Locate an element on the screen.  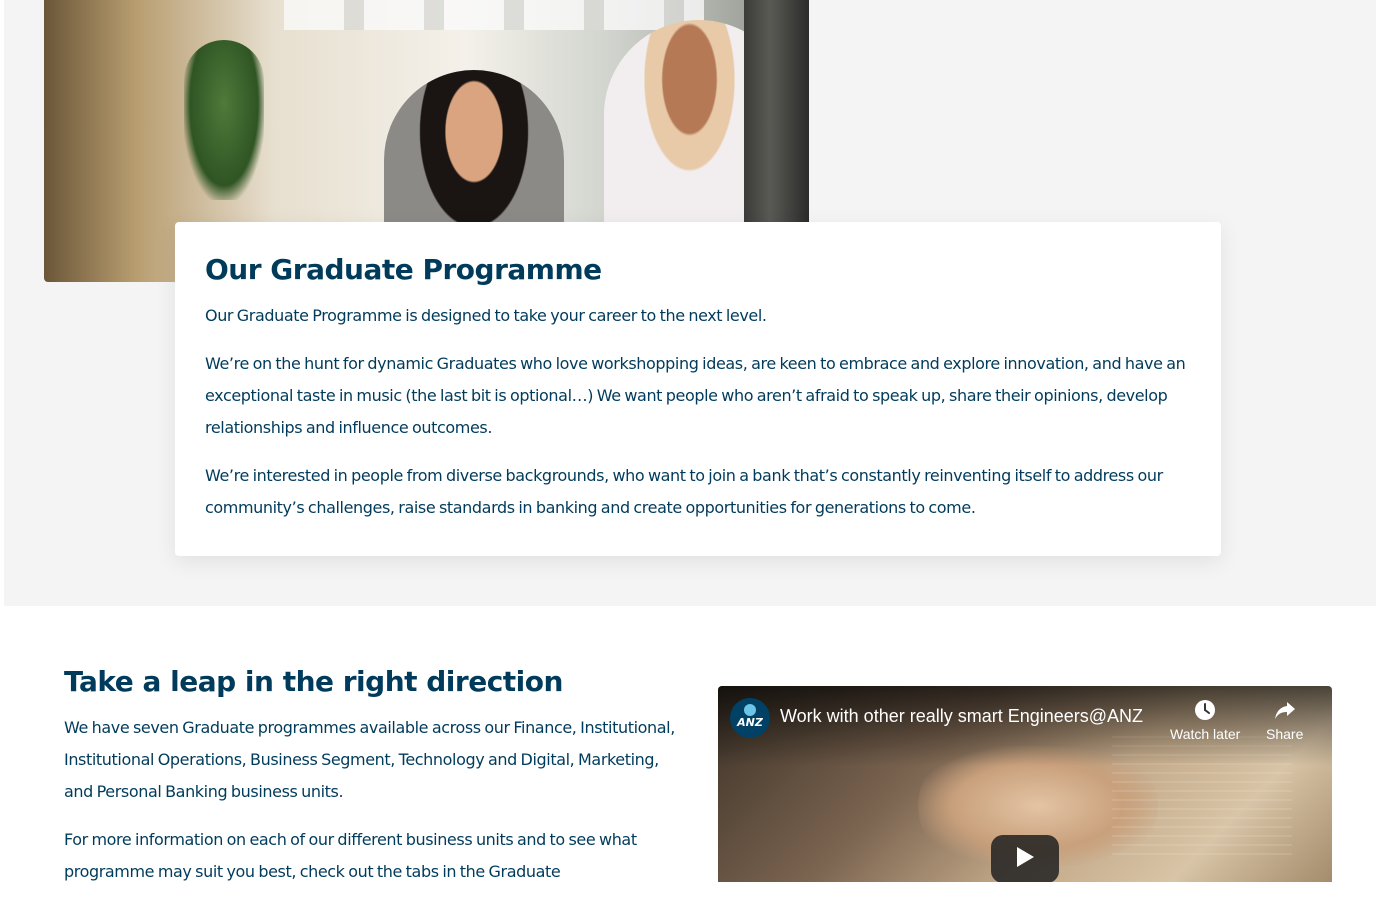
hero-image-plant is located at coordinates (224, 120).